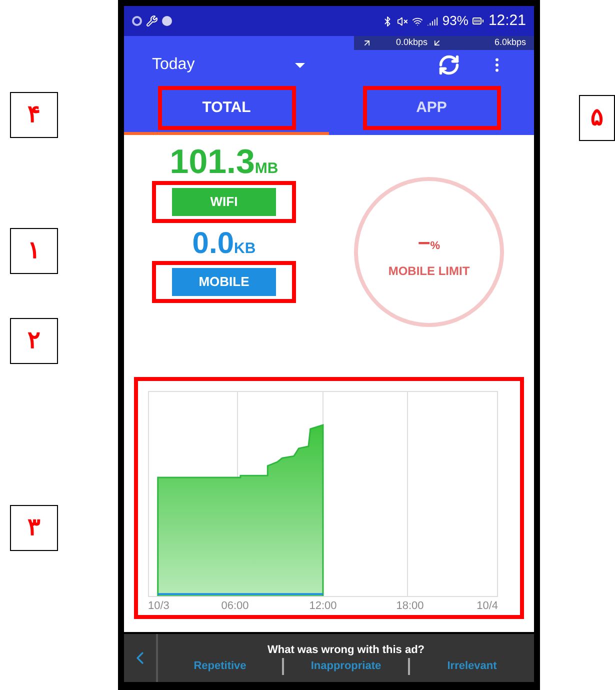 Image resolution: width=615 pixels, height=690 pixels. What do you see at coordinates (34, 115) in the screenshot?
I see `annotation-number: ۴` at bounding box center [34, 115].